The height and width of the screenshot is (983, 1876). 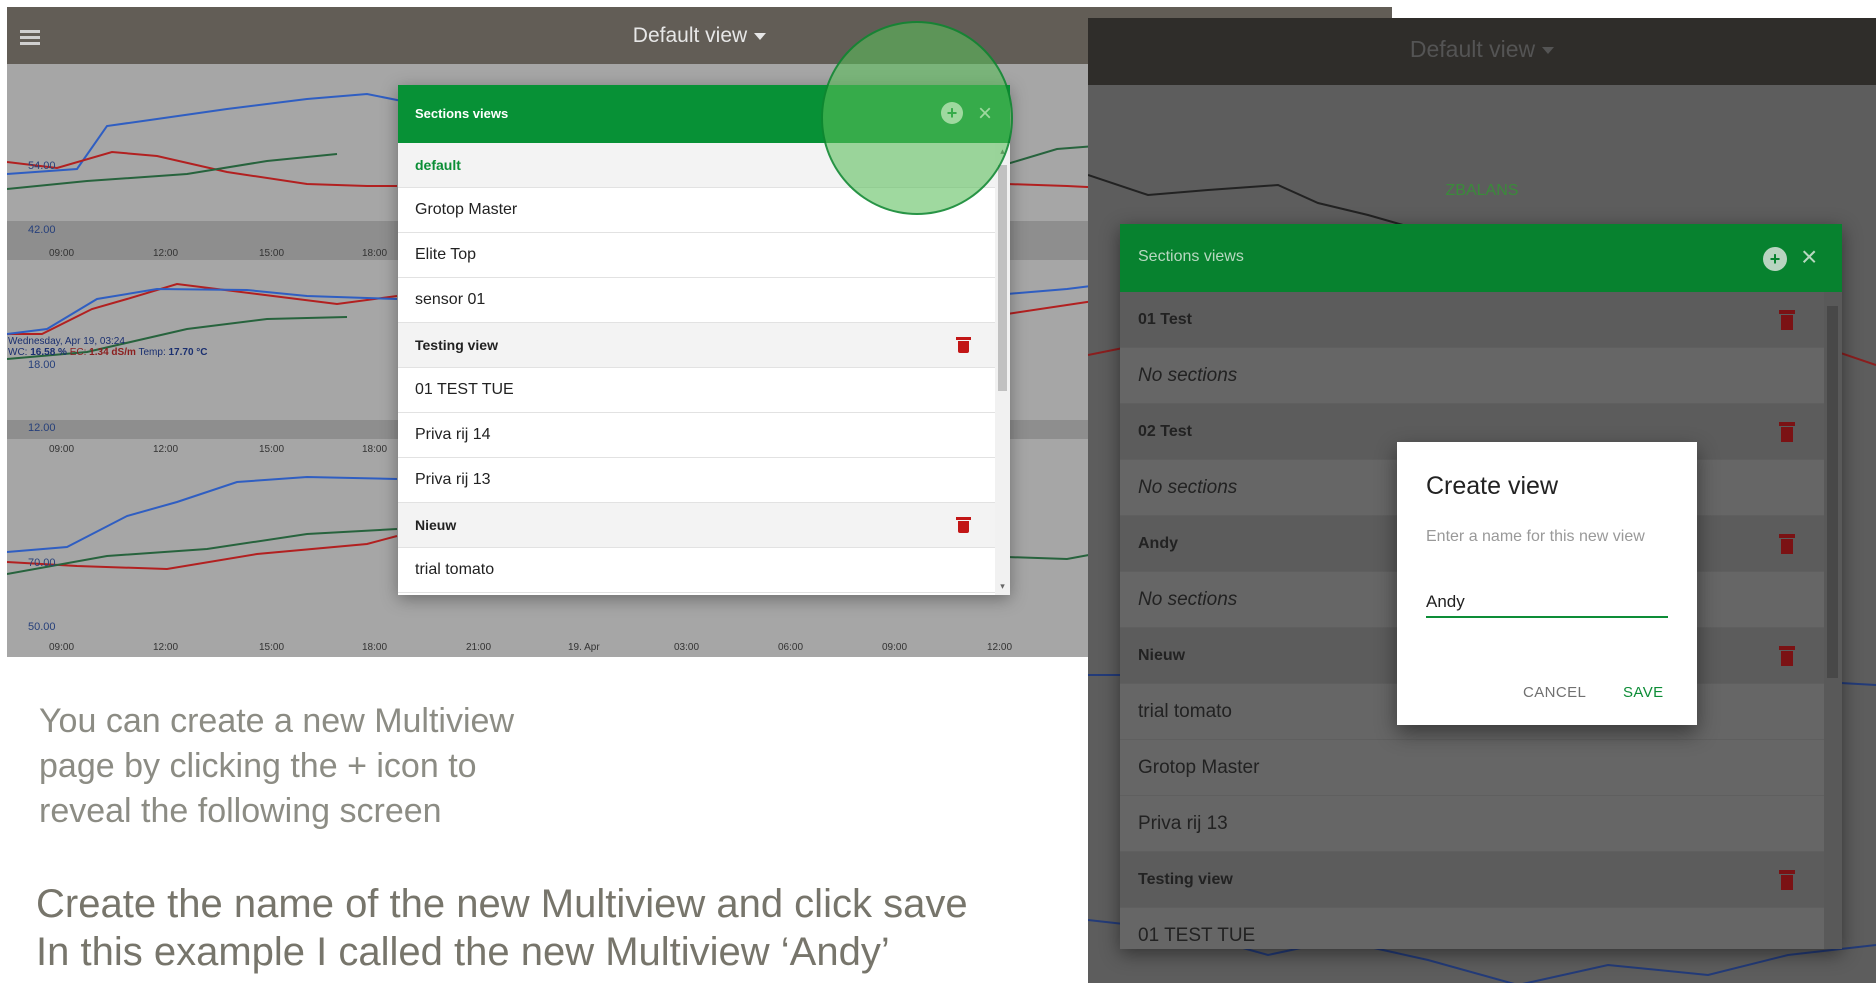 What do you see at coordinates (42, 627) in the screenshot?
I see `chart-axis-label: 50.00` at bounding box center [42, 627].